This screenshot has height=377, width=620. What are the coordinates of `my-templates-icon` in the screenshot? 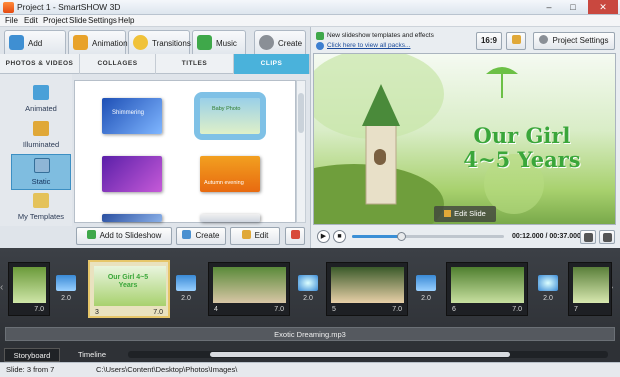 It's located at (41, 200).